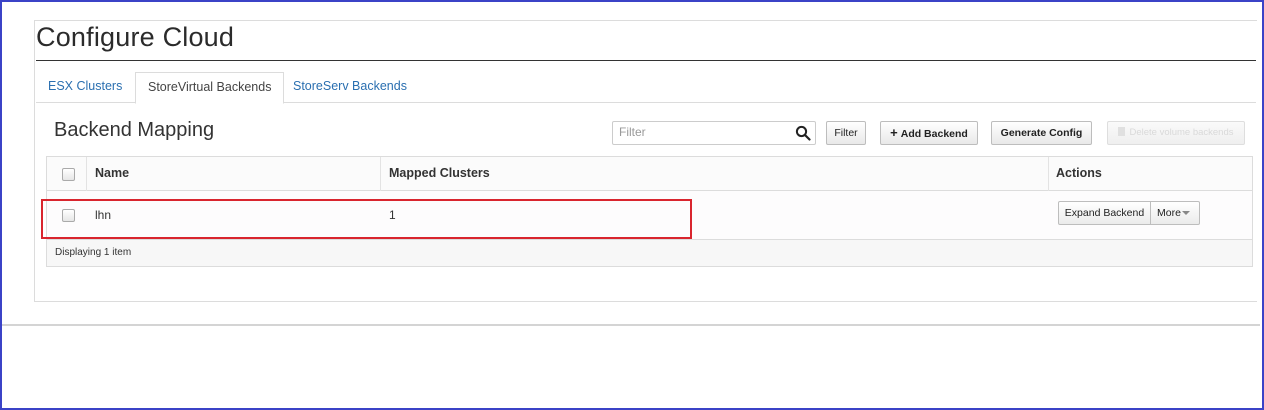  I want to click on delete-backends-label: Delete volume backends, so click(1181, 132).